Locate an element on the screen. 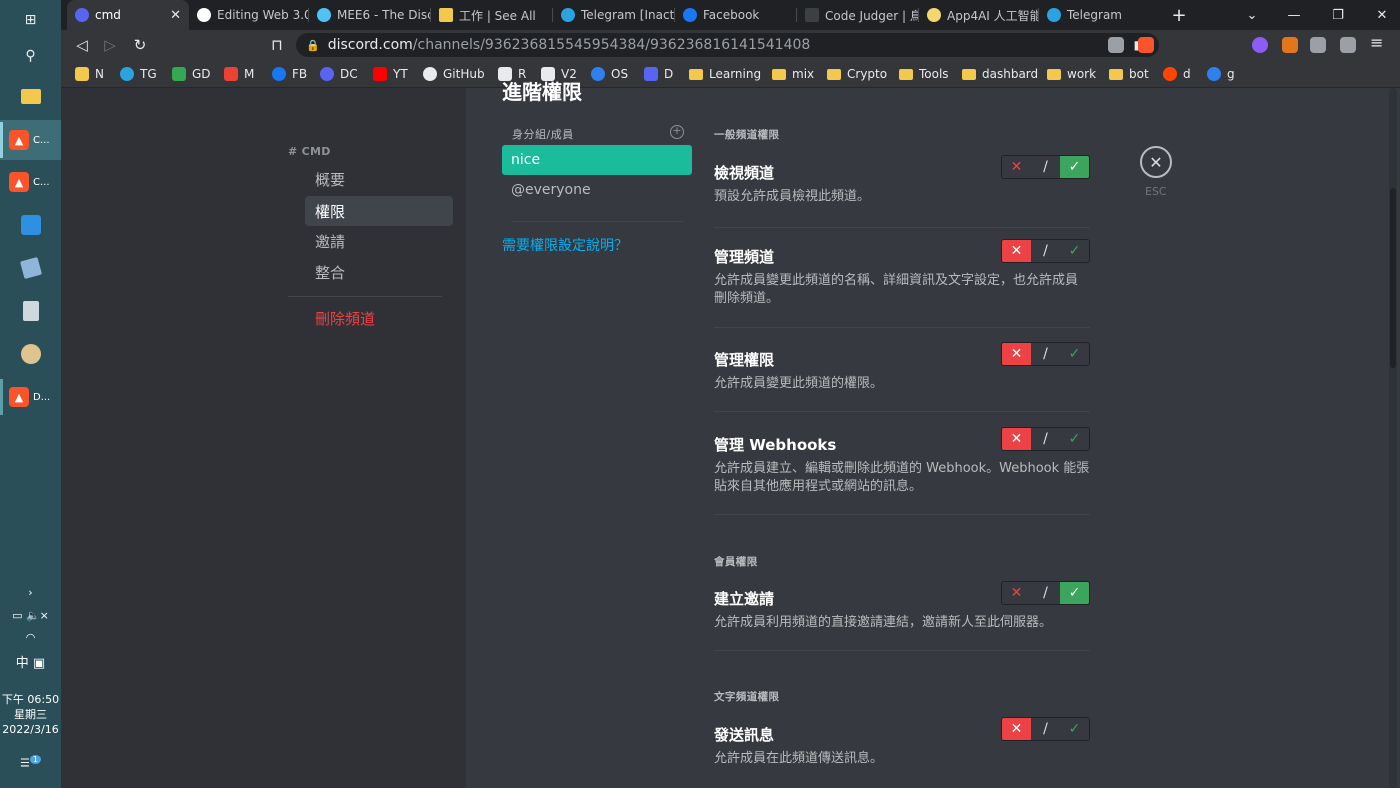  tab-close-icon: ✕ is located at coordinates (175, 15).